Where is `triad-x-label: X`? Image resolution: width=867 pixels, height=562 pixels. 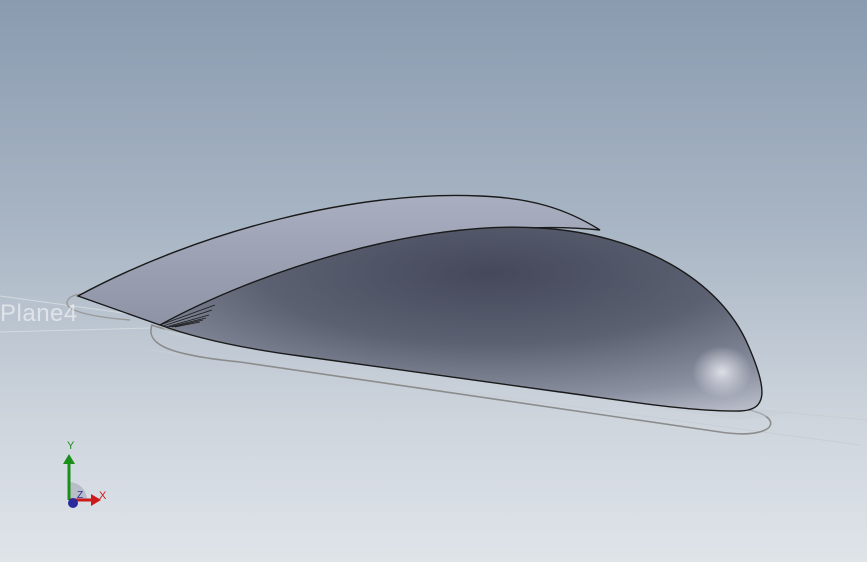 triad-x-label: X is located at coordinates (103, 496).